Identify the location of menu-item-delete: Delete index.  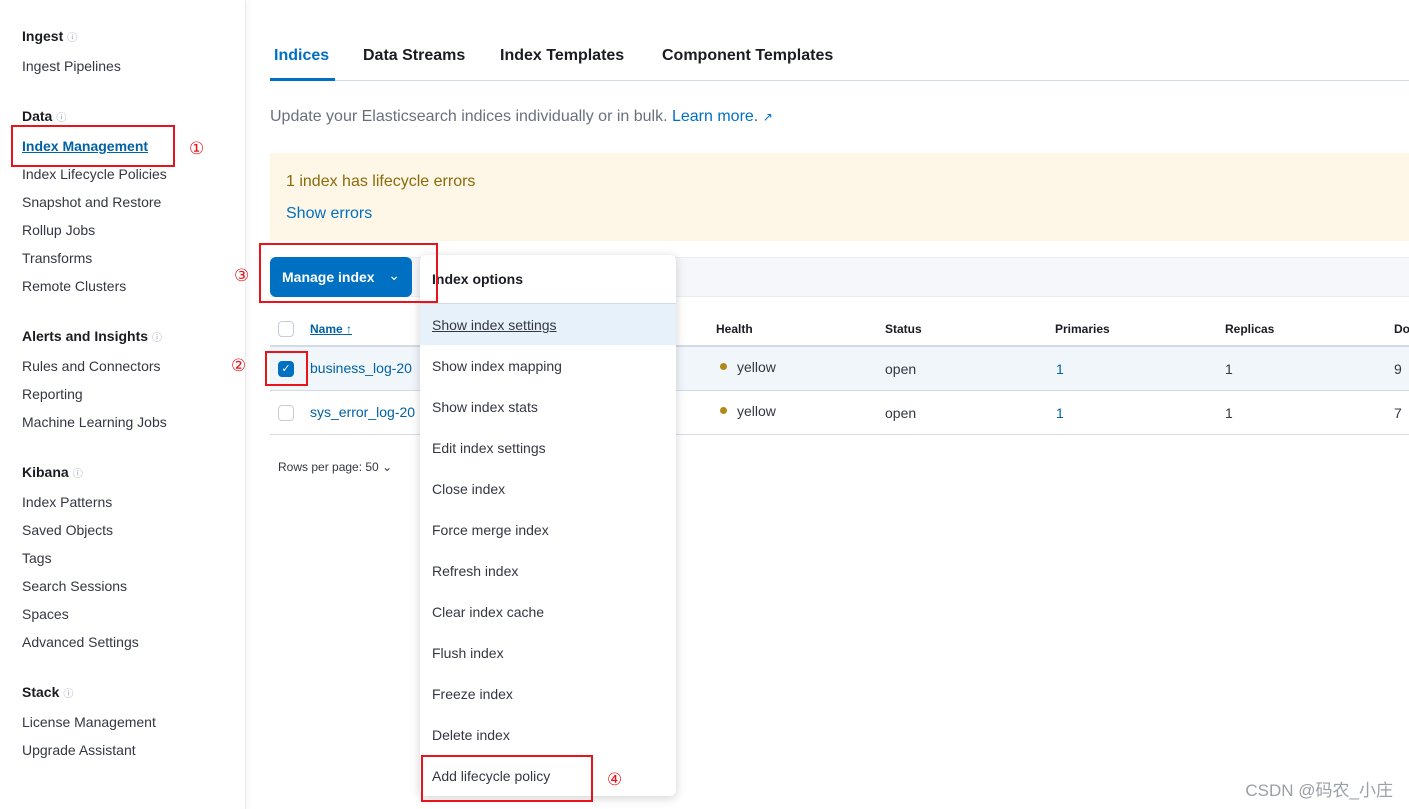
(548, 734).